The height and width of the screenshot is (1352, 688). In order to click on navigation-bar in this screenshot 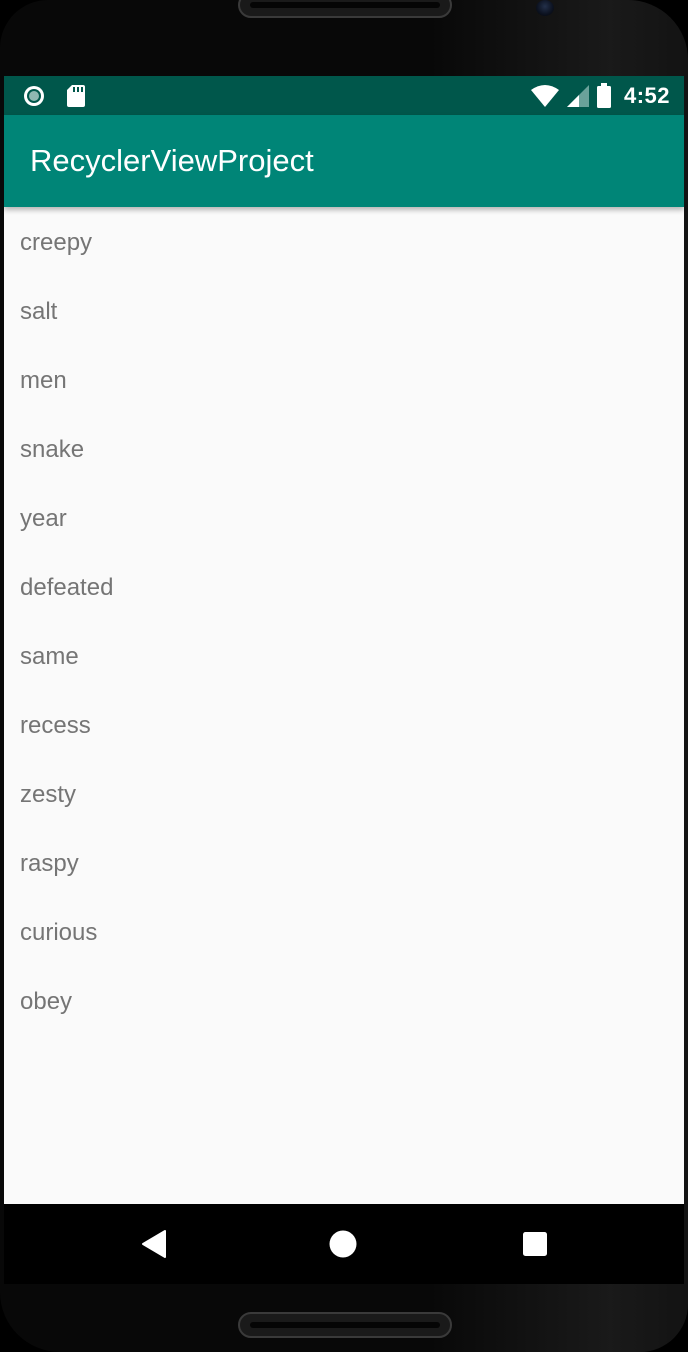, I will do `click(344, 1244)`.